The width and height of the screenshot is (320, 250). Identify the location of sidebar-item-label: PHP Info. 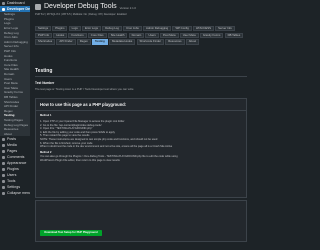
(10, 51).